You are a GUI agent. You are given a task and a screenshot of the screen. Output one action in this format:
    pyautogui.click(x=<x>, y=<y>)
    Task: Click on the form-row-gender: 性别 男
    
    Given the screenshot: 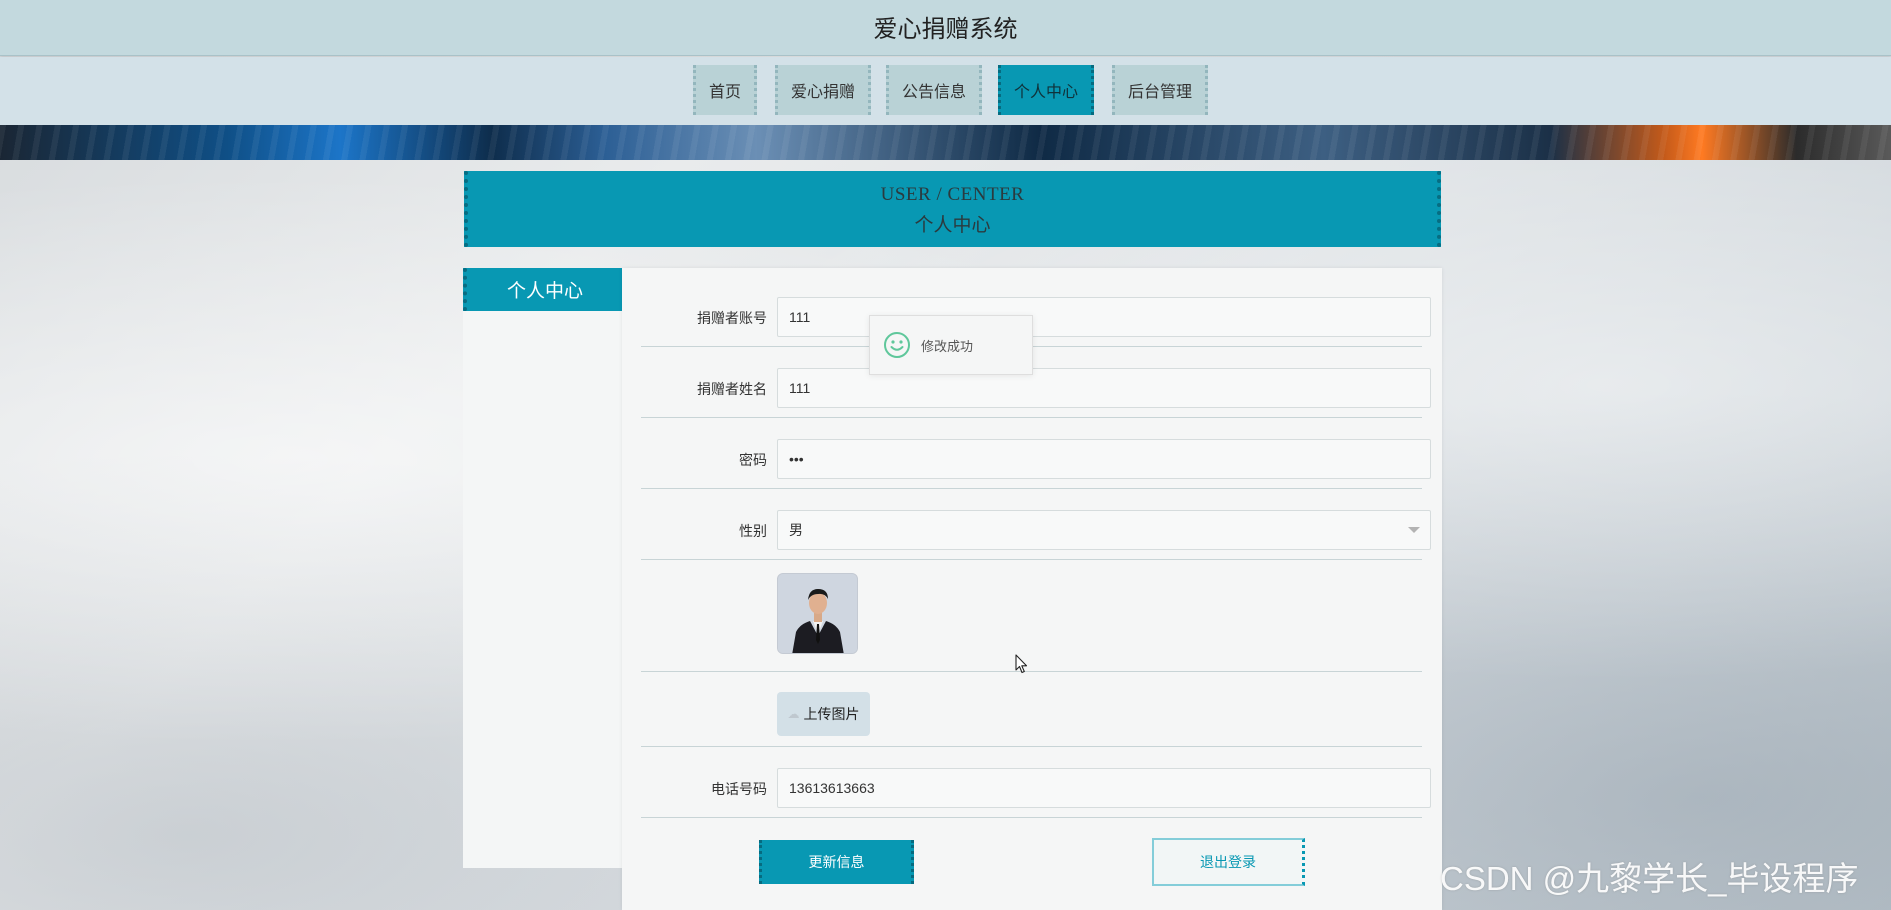 What is the action you would take?
    pyautogui.click(x=1036, y=524)
    